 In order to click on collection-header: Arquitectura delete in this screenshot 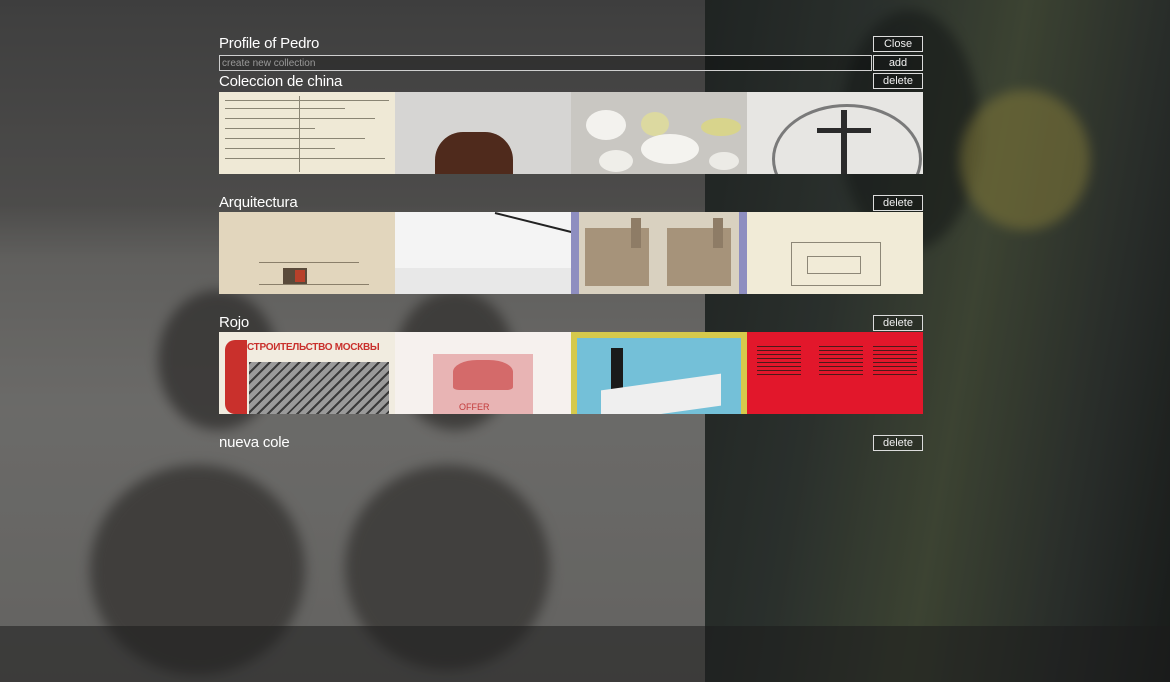, I will do `click(571, 202)`.